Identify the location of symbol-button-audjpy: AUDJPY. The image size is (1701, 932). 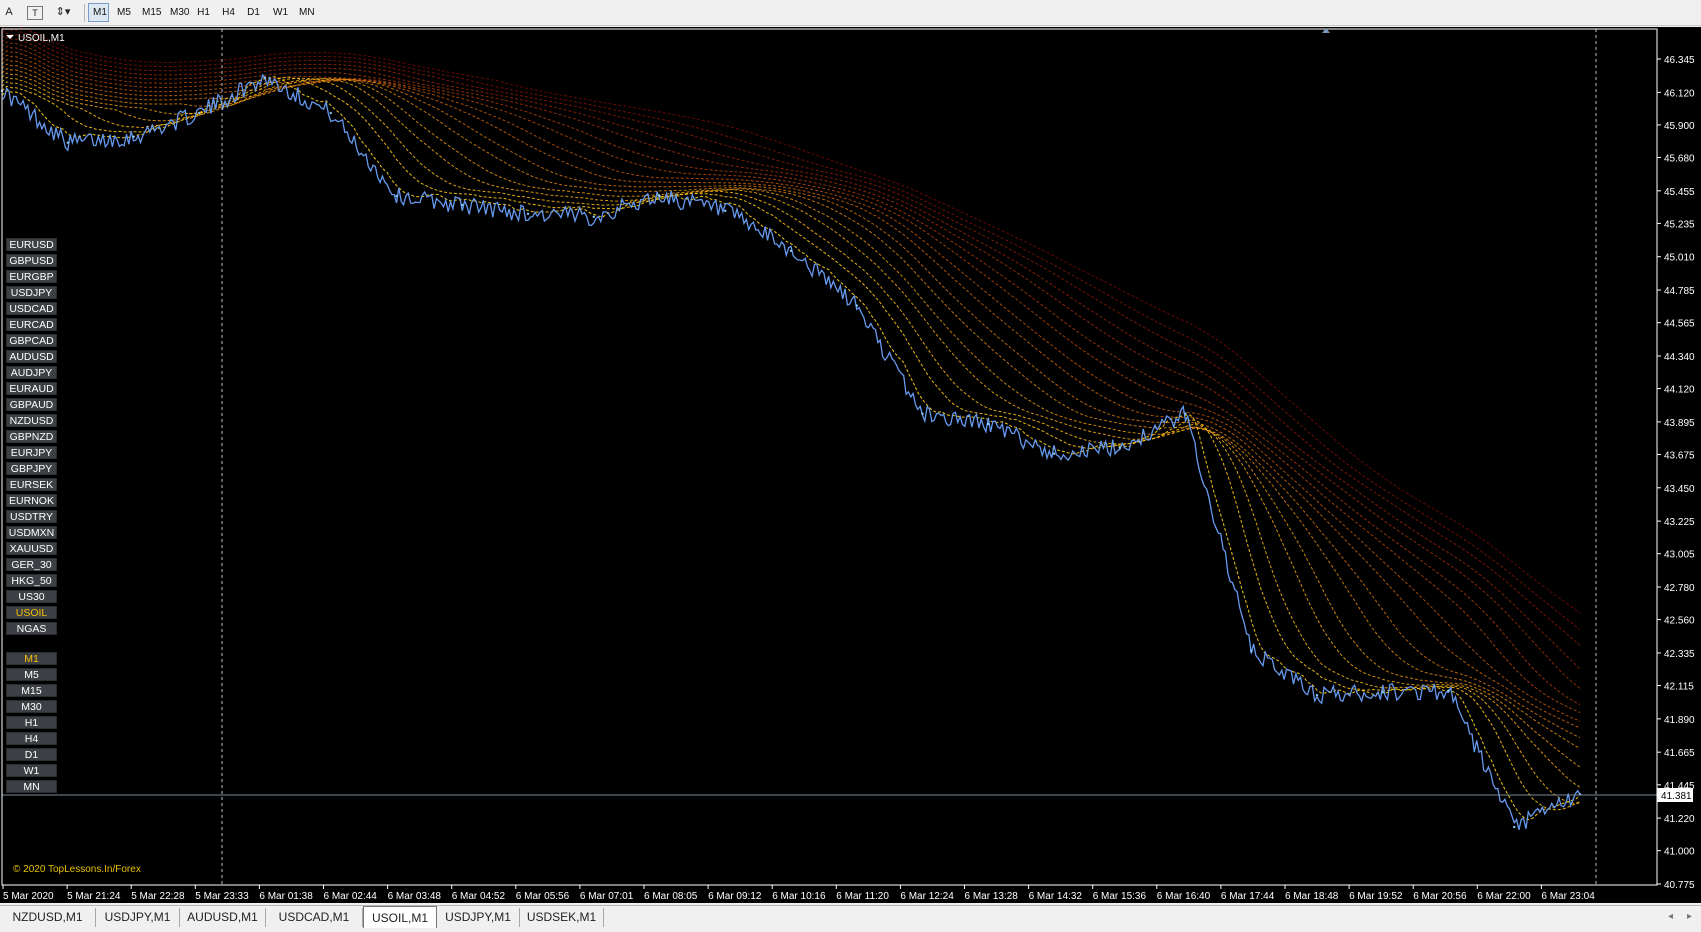
(31, 372).